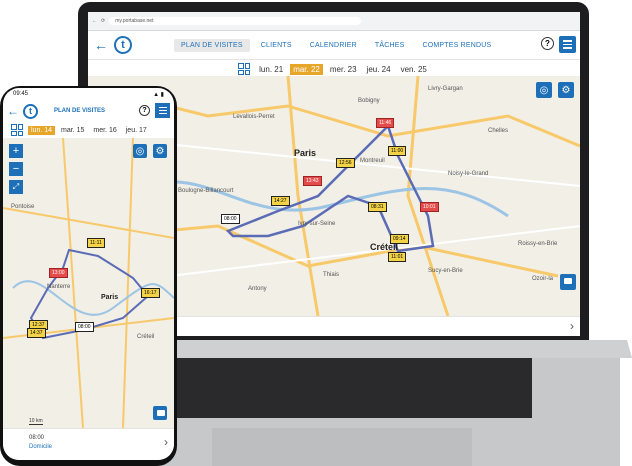 This screenshot has width=632, height=466. Describe the element at coordinates (254, 117) in the screenshot. I see `place-label: Levallois-Perret` at that location.